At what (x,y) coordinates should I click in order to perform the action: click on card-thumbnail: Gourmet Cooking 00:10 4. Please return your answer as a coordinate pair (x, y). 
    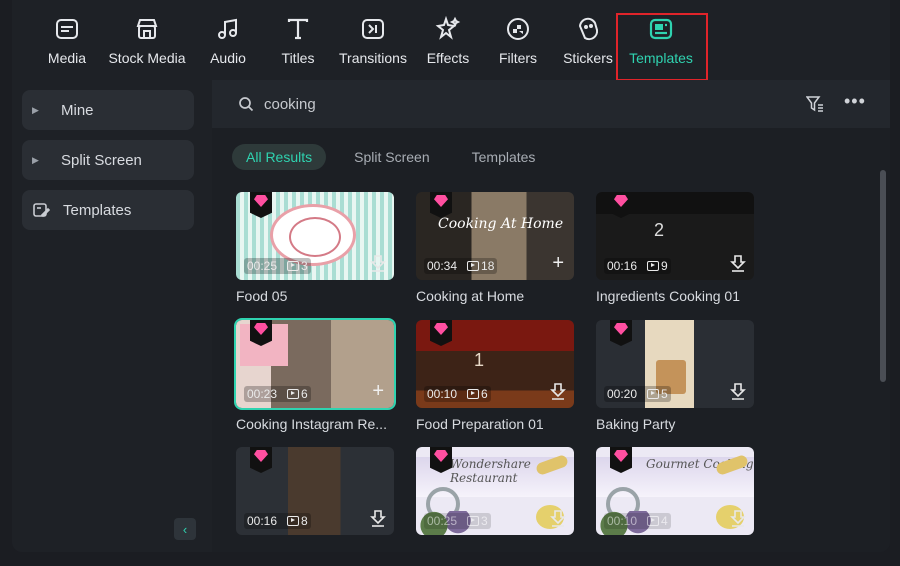
    Looking at the image, I should click on (675, 491).